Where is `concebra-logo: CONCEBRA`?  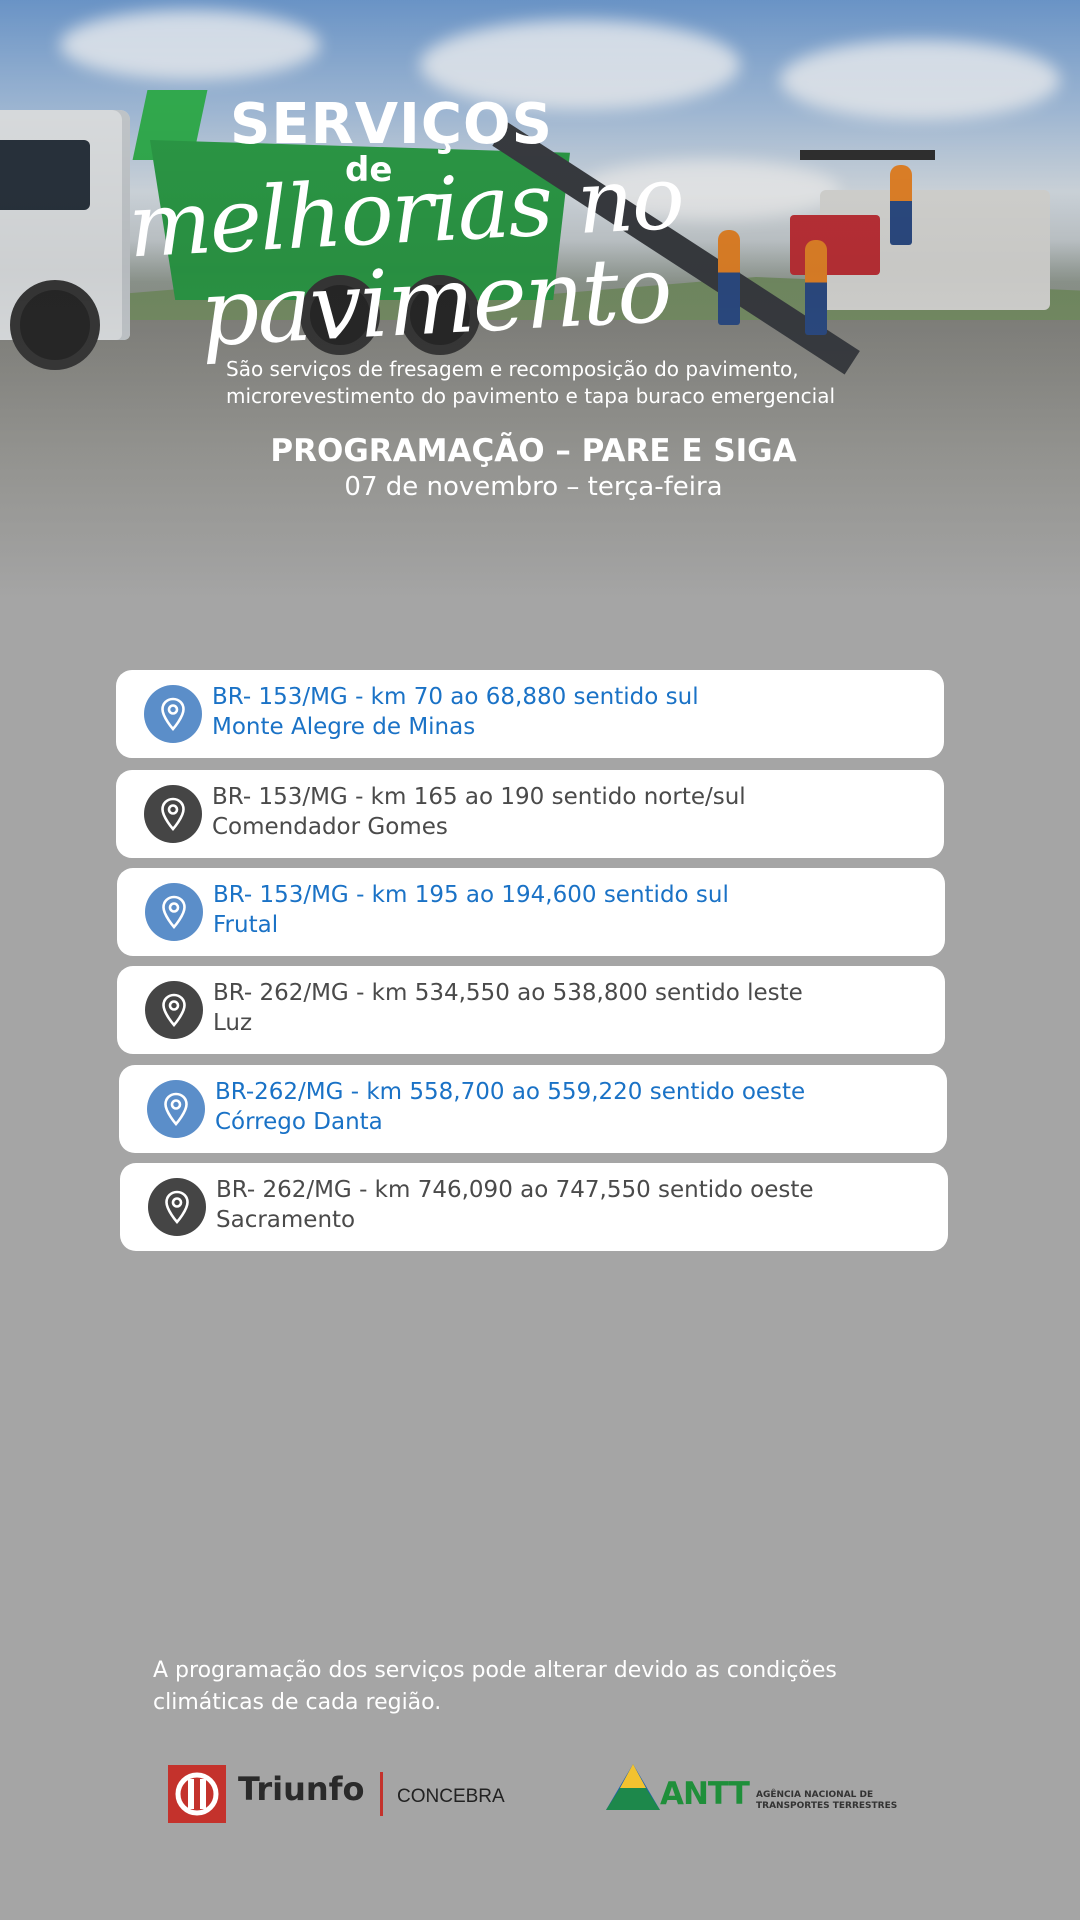 concebra-logo: CONCEBRA is located at coordinates (451, 1796).